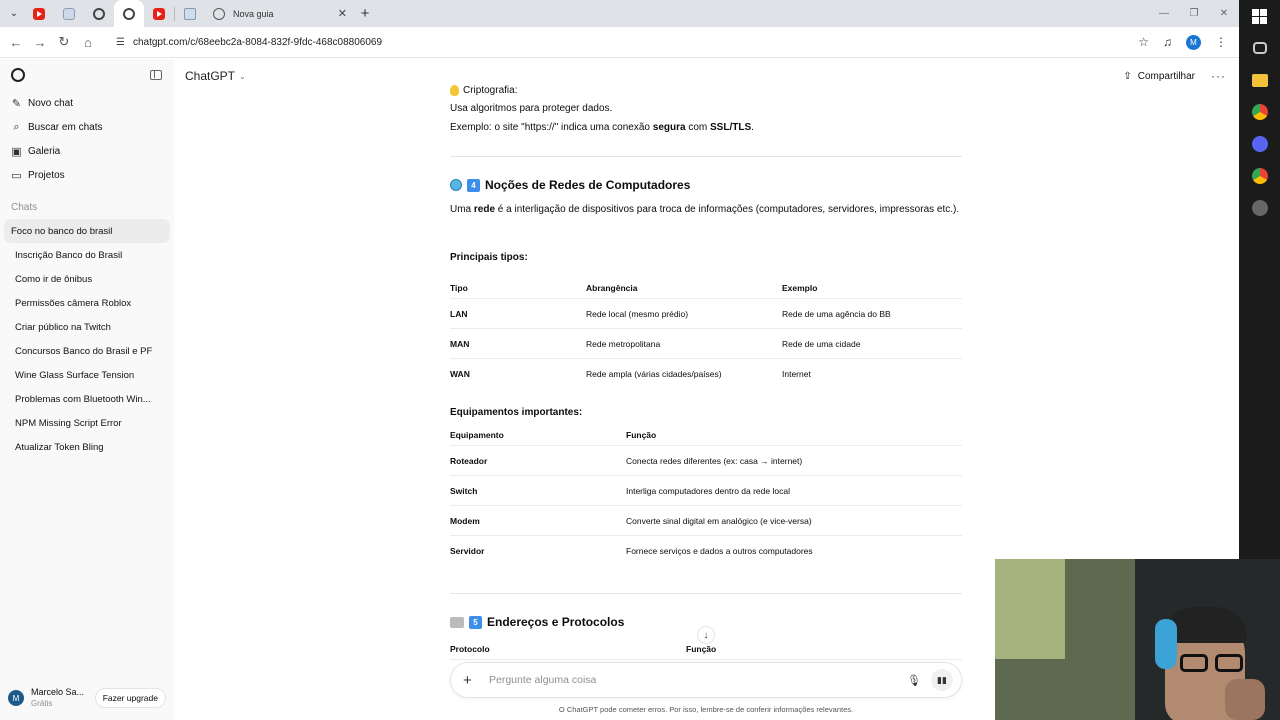 This screenshot has width=1280, height=720. What do you see at coordinates (1260, 80) in the screenshot?
I see `file-explorer-icon` at bounding box center [1260, 80].